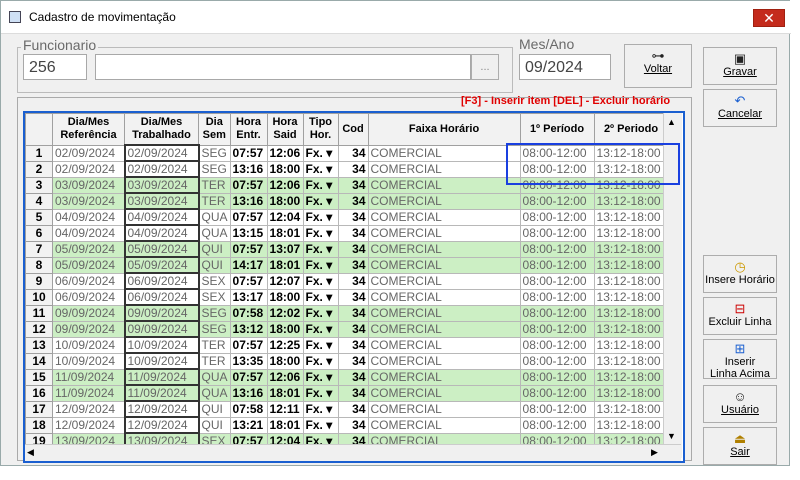  I want to click on exit-time-cell: 13:07, so click(285, 249).